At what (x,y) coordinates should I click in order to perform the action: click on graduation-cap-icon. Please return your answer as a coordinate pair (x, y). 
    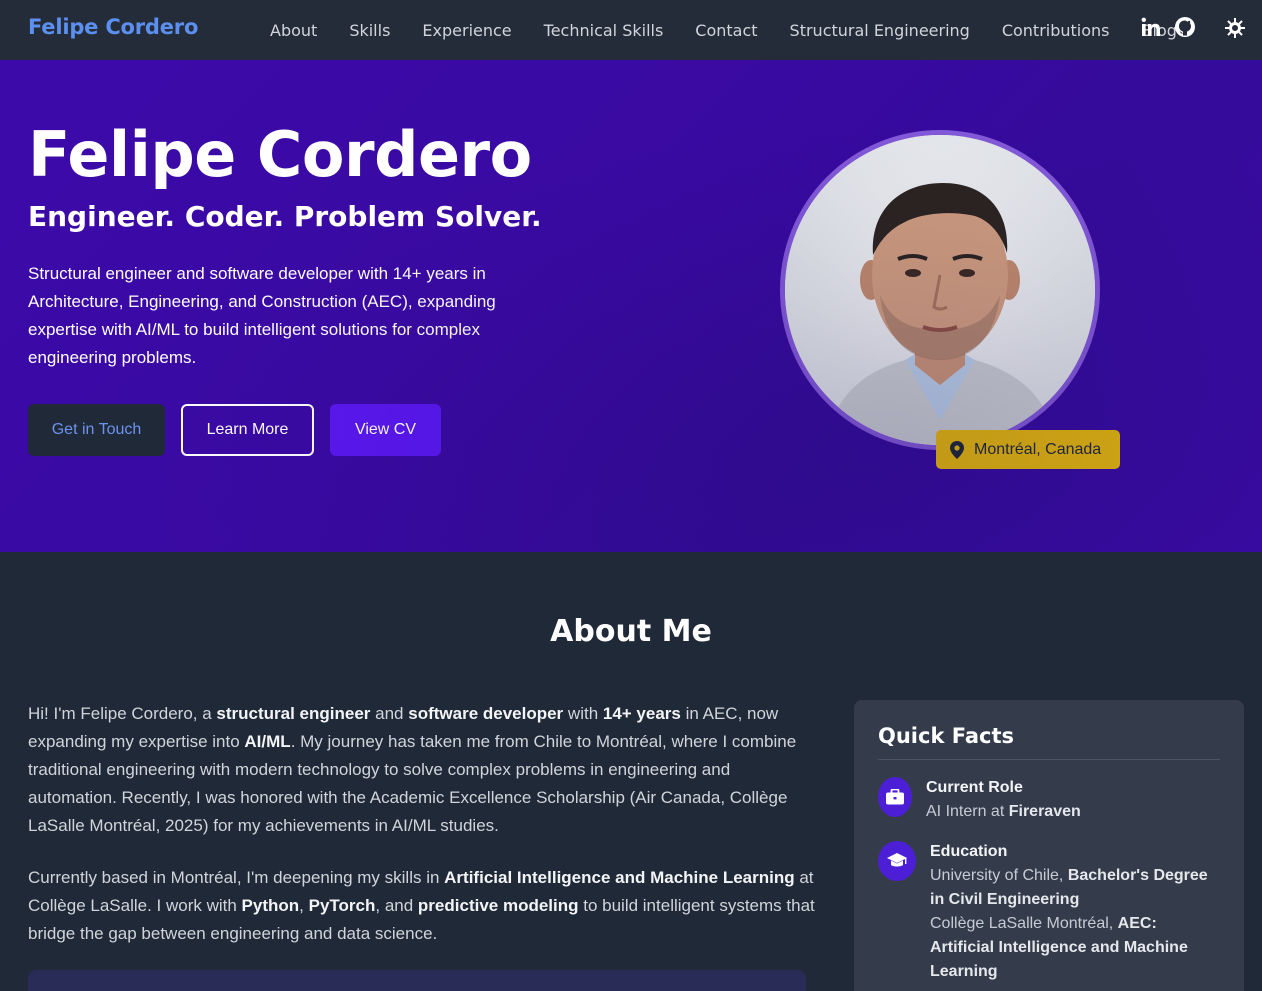
    Looking at the image, I should click on (897, 861).